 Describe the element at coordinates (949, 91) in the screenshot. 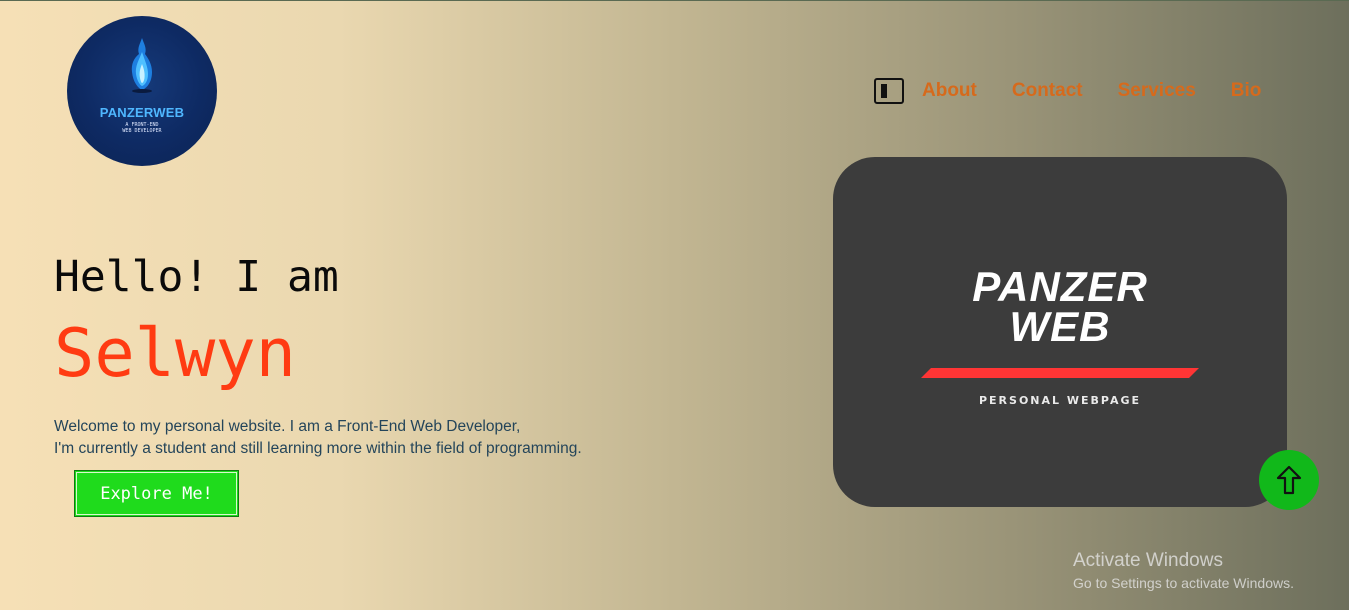

I see `nav-item-about: About` at that location.